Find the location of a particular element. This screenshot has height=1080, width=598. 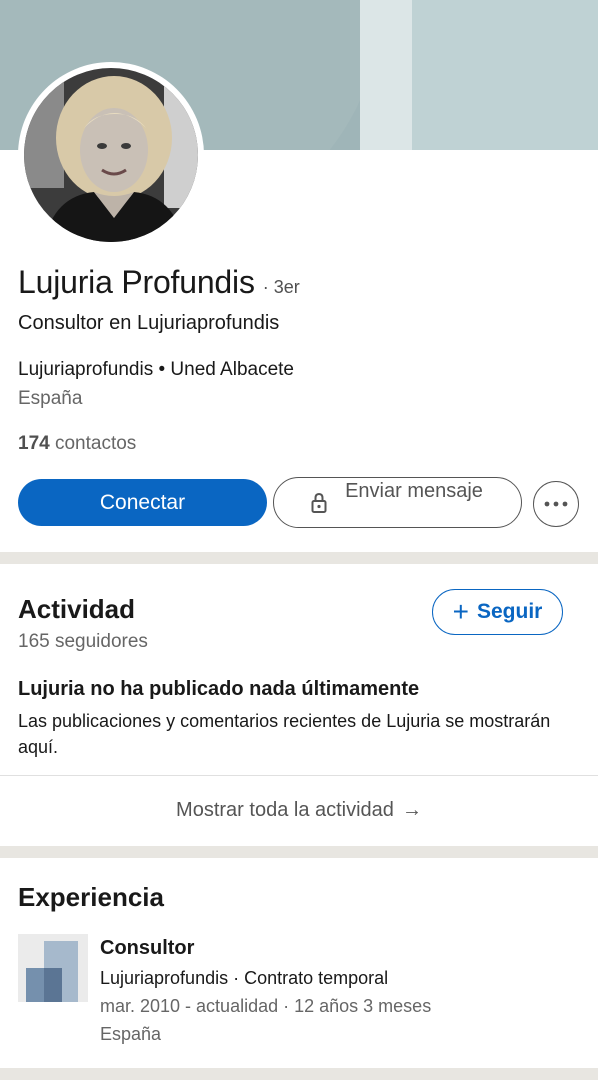

contacts-number: 174 is located at coordinates (34, 443).